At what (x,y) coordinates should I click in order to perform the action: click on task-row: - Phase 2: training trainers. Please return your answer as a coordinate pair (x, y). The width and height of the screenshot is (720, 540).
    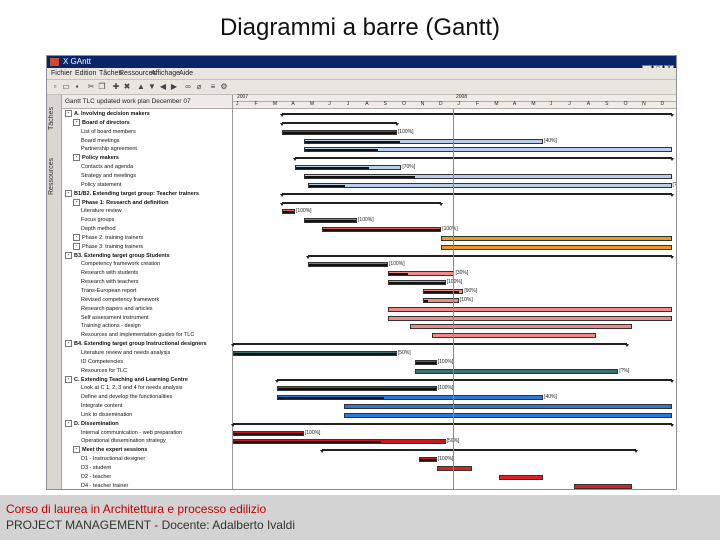
    Looking at the image, I should click on (152, 238).